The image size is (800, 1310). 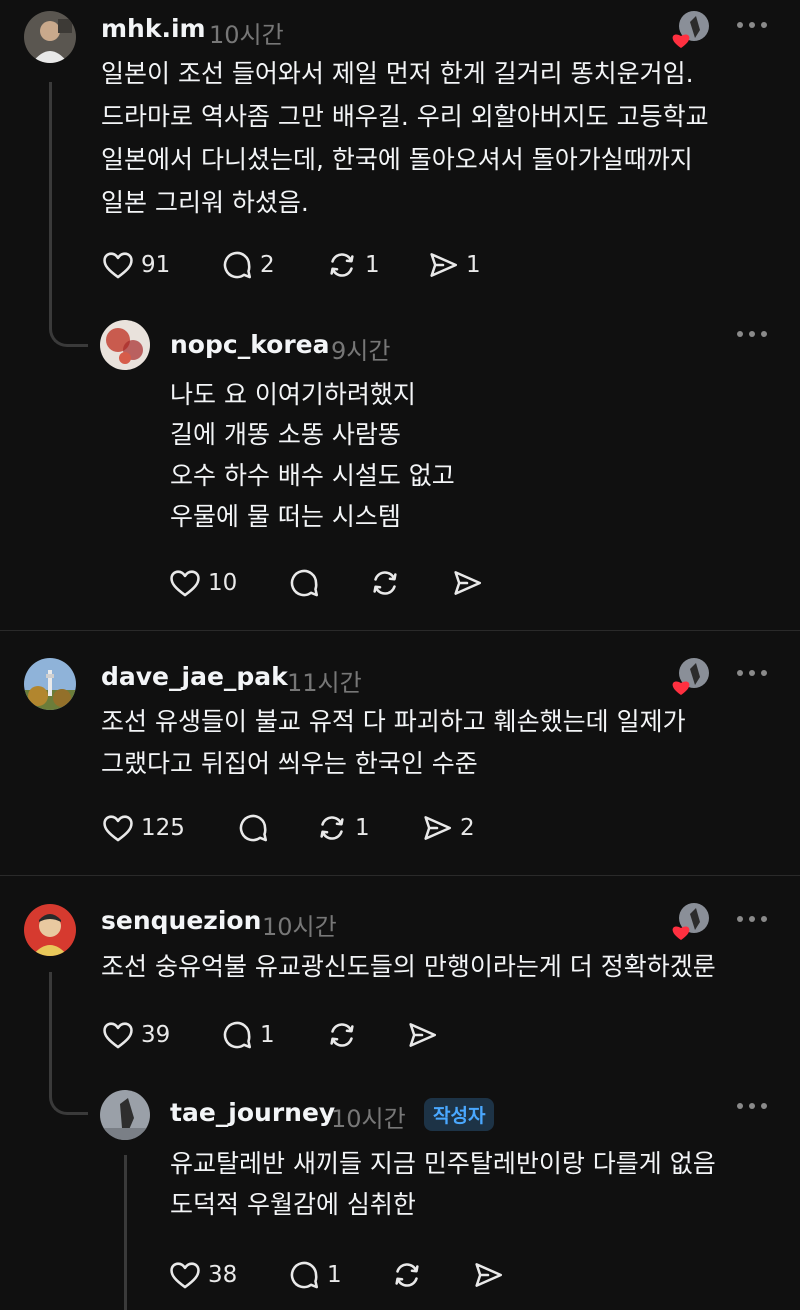 I want to click on post-text-line: 일본에서 다니셨는데, 한국에 돌아오셔서 돌아가실때까지, so click(x=397, y=159).